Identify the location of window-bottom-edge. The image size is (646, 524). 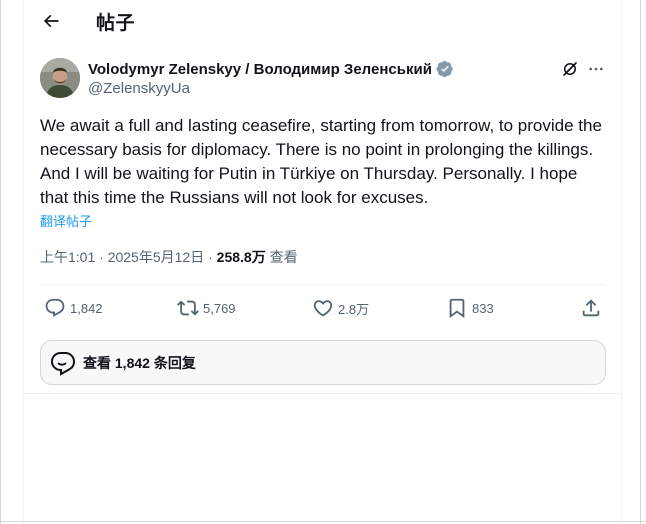
(323, 521).